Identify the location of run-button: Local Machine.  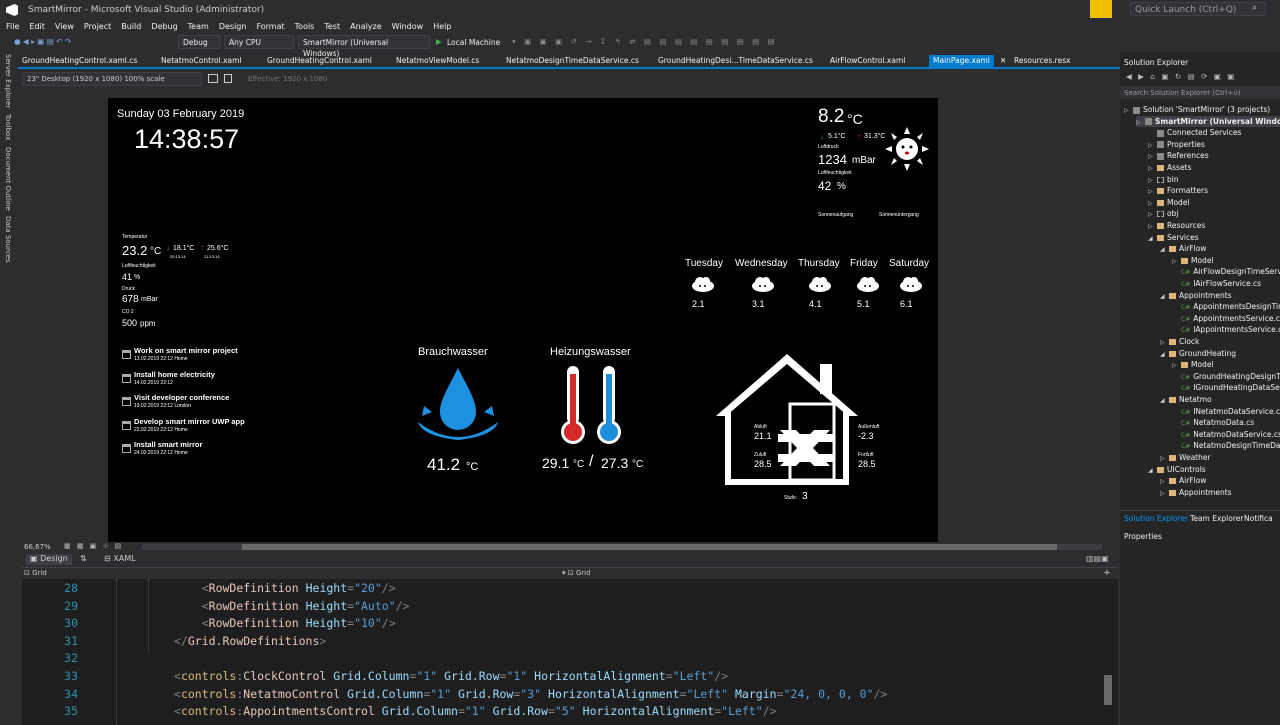
(473, 42).